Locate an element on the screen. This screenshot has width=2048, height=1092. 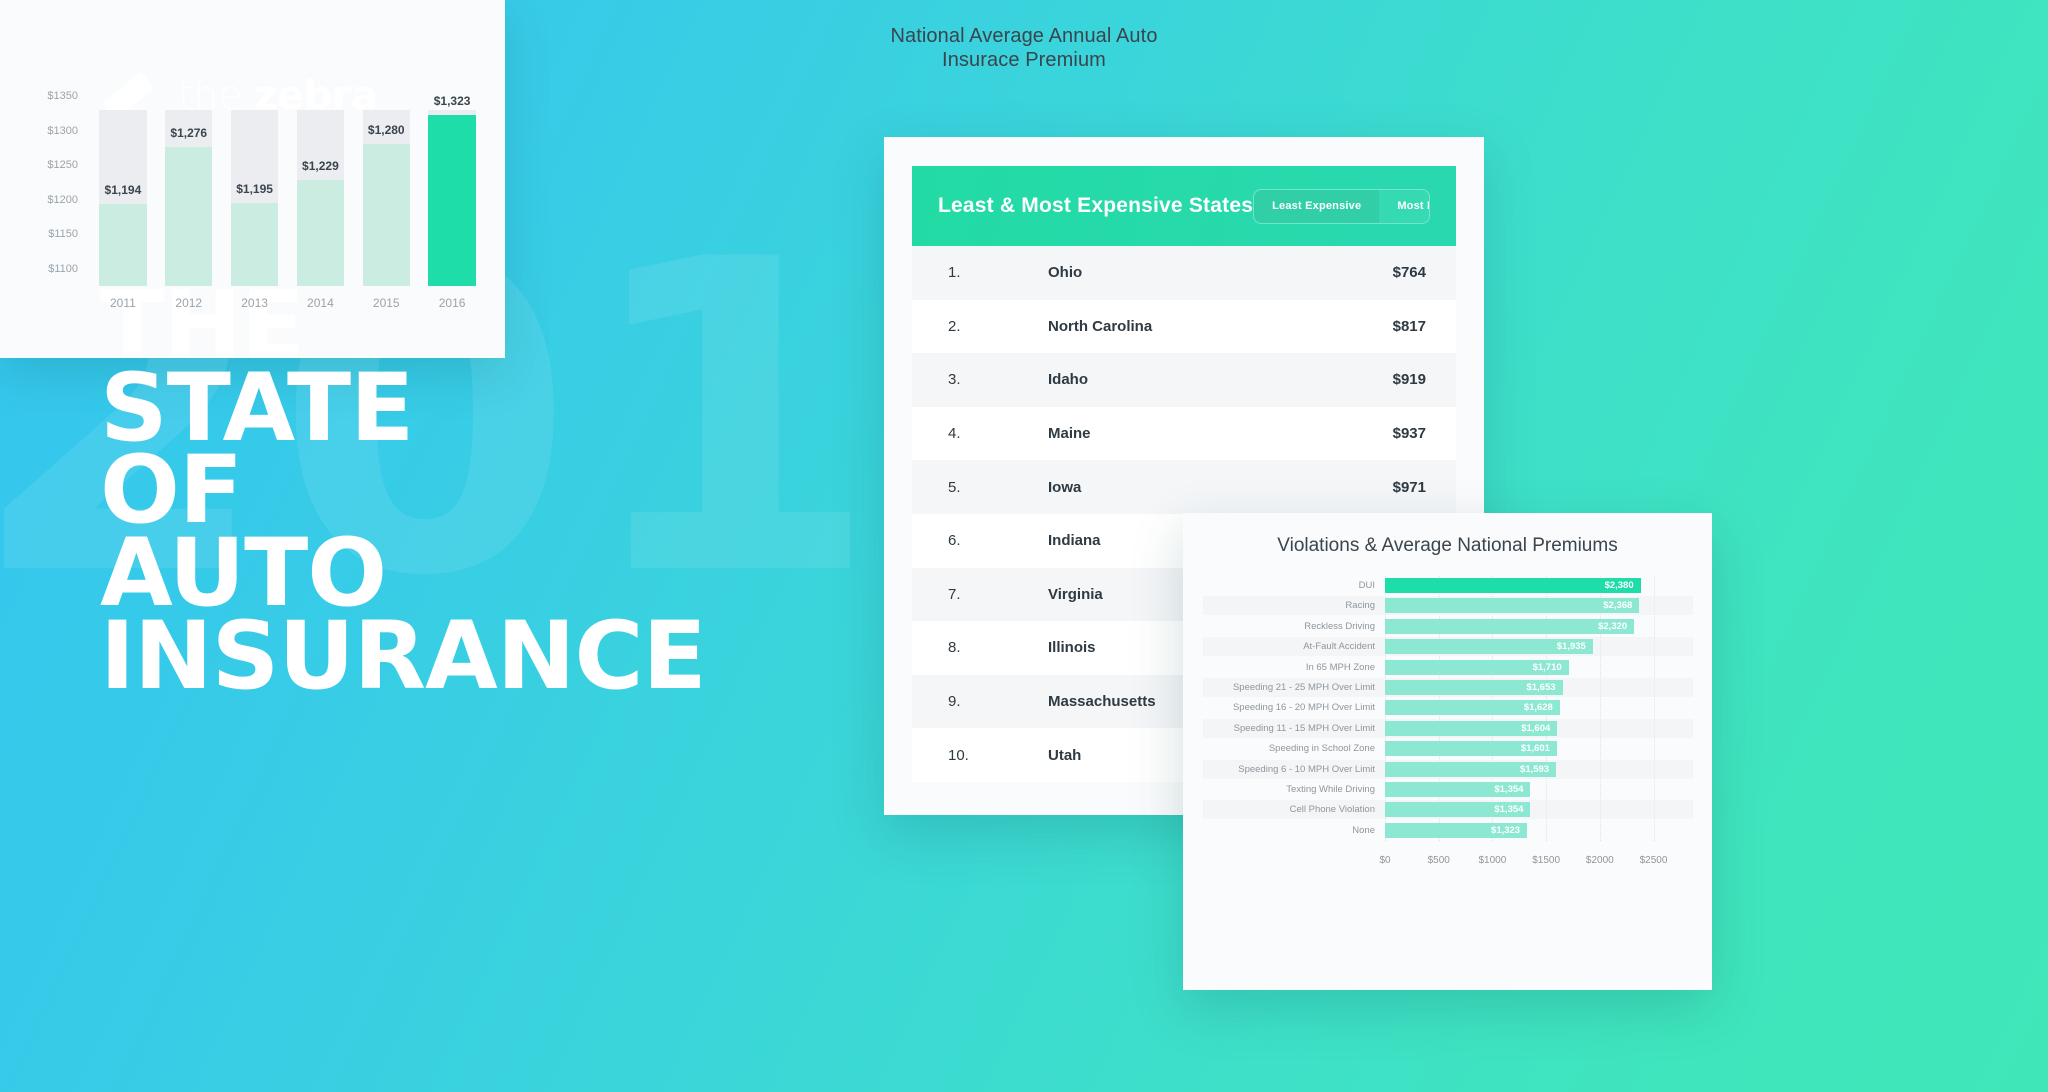
state-rank: 10. is located at coordinates (958, 755).